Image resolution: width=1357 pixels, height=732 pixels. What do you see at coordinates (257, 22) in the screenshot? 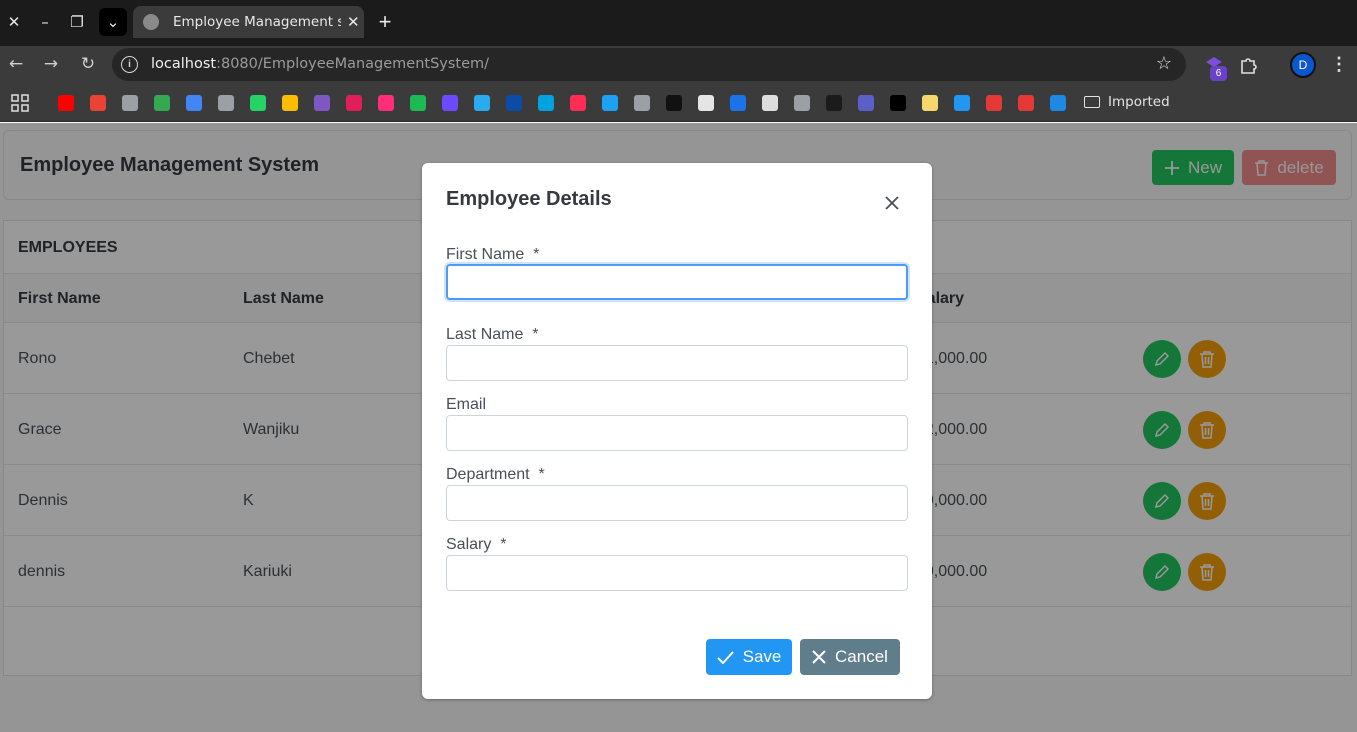
I see `tab-title: Employee Management sys` at bounding box center [257, 22].